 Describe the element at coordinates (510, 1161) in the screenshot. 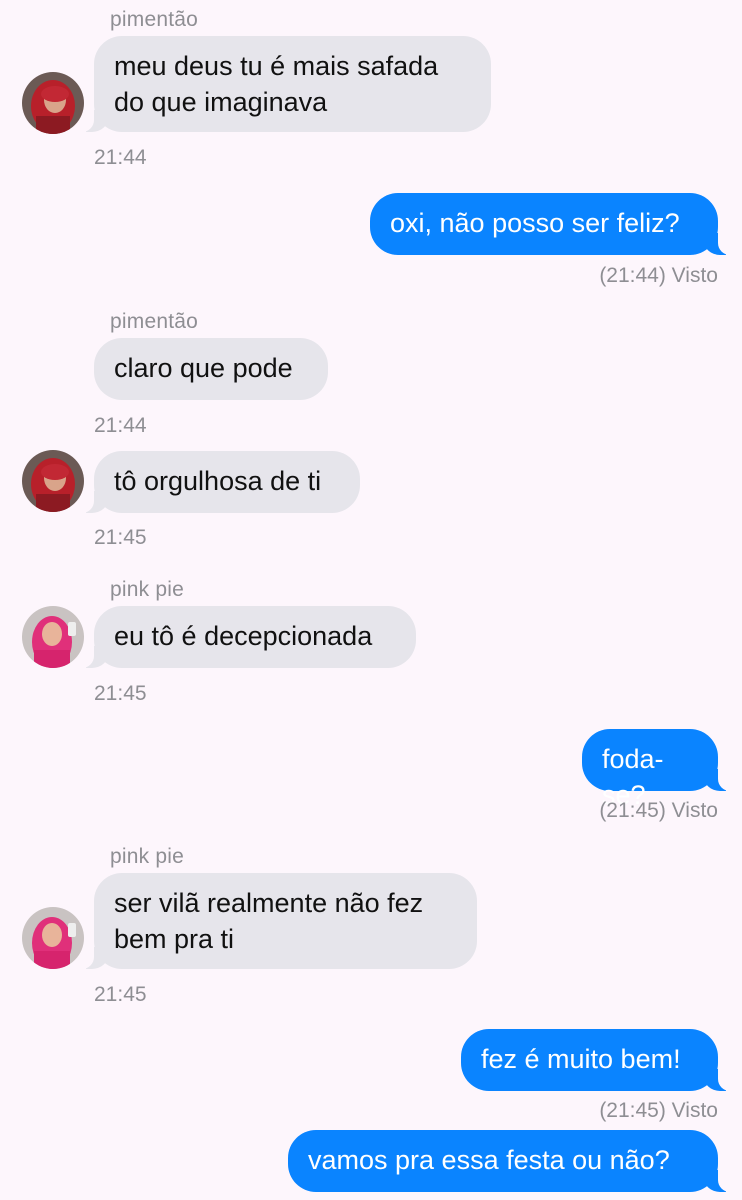

I see `outgoing-message-bubble: vamos pra essa festa ou não?` at that location.